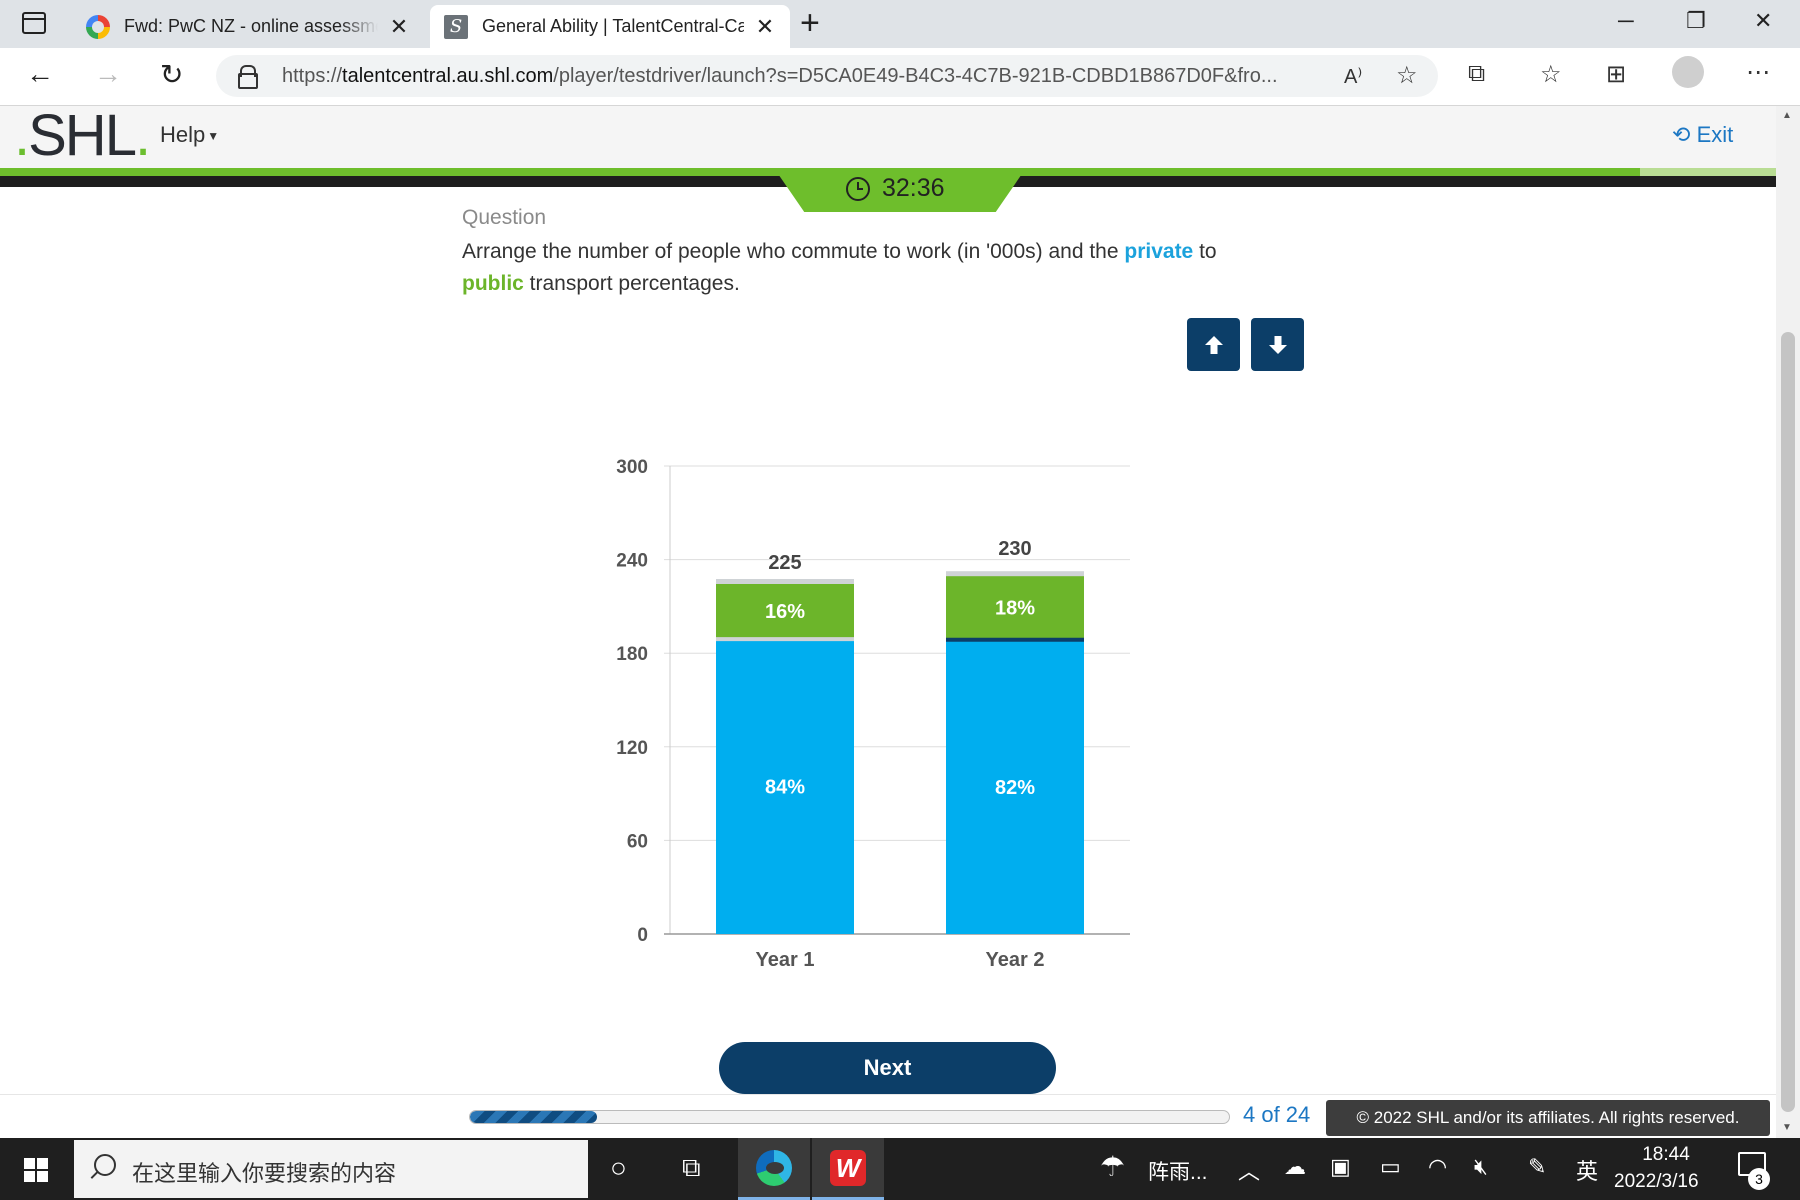 This screenshot has width=1800, height=1200. What do you see at coordinates (1537, 1167) in the screenshot?
I see `pen-icon: ✎` at bounding box center [1537, 1167].